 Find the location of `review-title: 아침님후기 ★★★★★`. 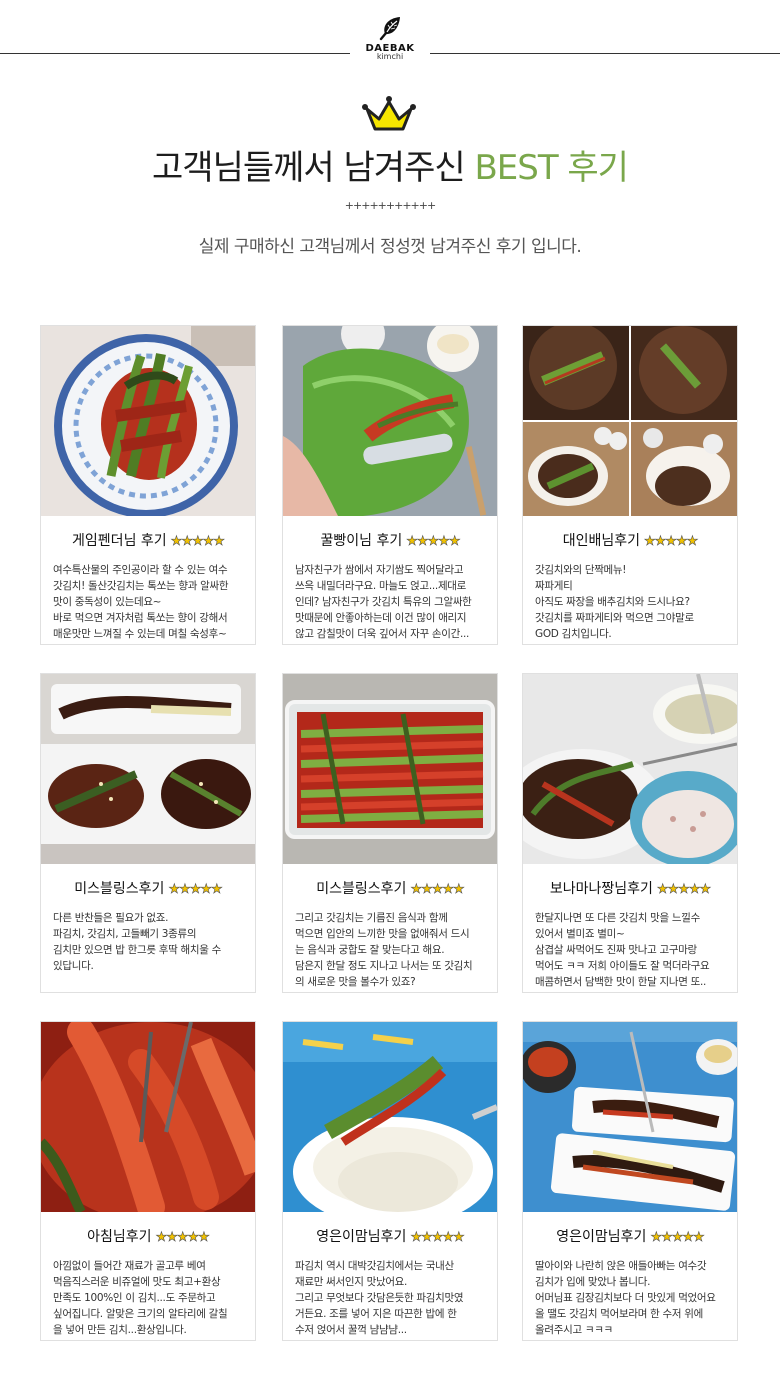

review-title: 아침님후기 ★★★★★ is located at coordinates (148, 1237).